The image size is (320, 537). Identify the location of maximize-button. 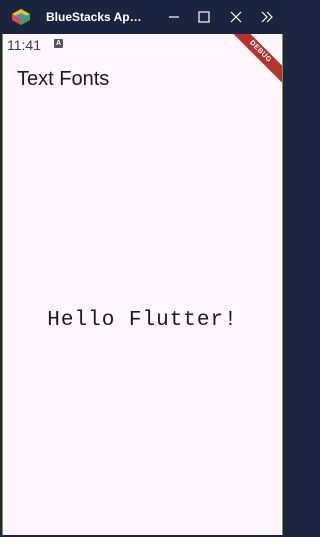
(204, 17).